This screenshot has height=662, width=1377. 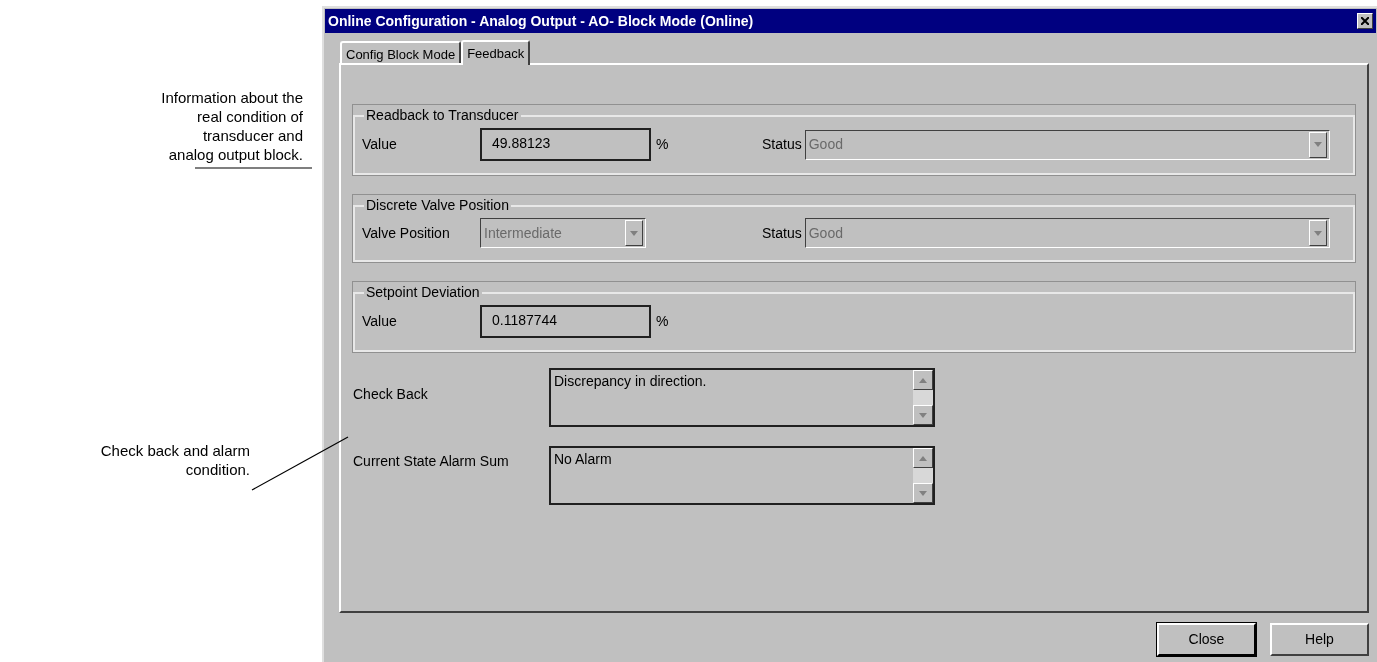 I want to click on value-field: 0.1187744, so click(x=565, y=321).